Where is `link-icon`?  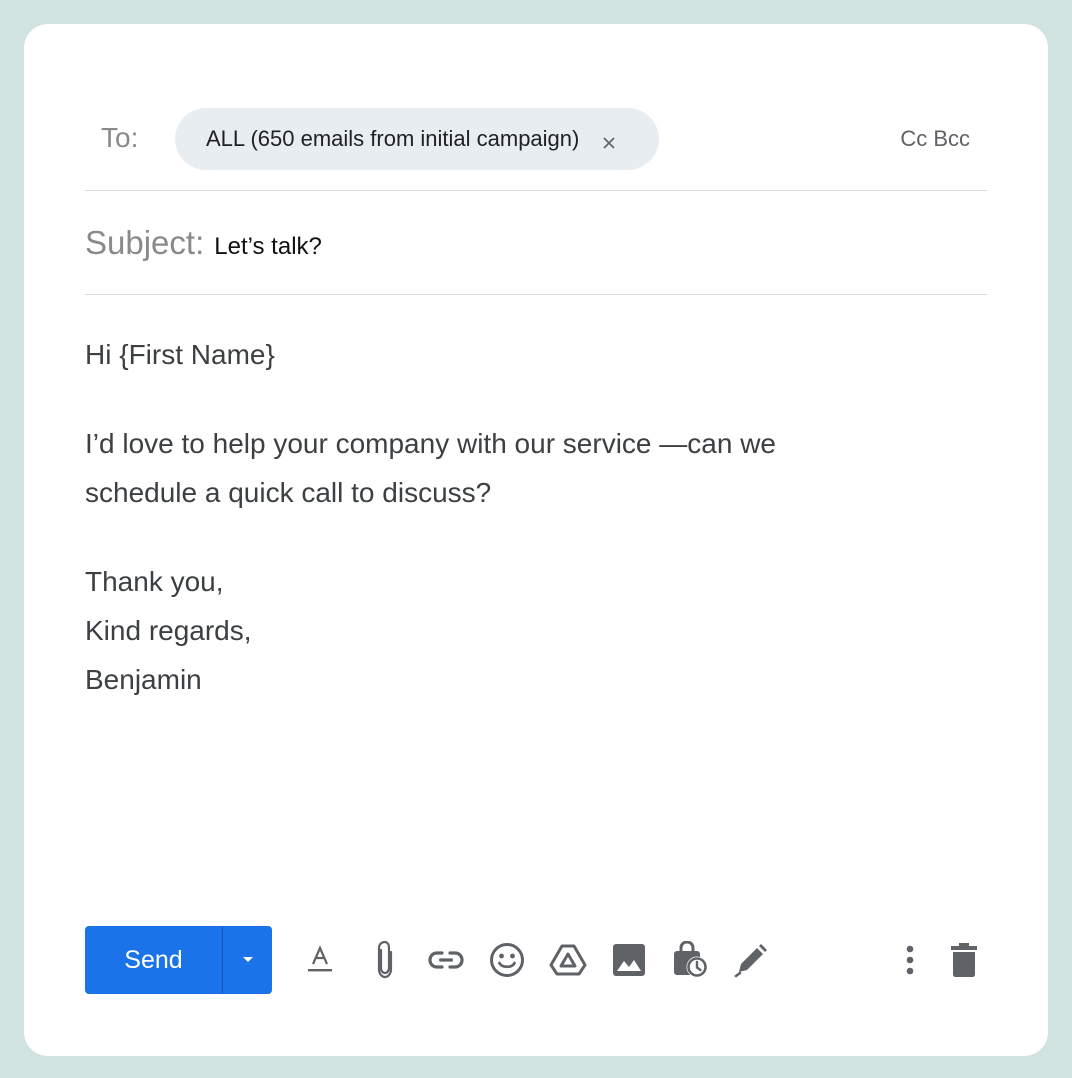
link-icon is located at coordinates (446, 960).